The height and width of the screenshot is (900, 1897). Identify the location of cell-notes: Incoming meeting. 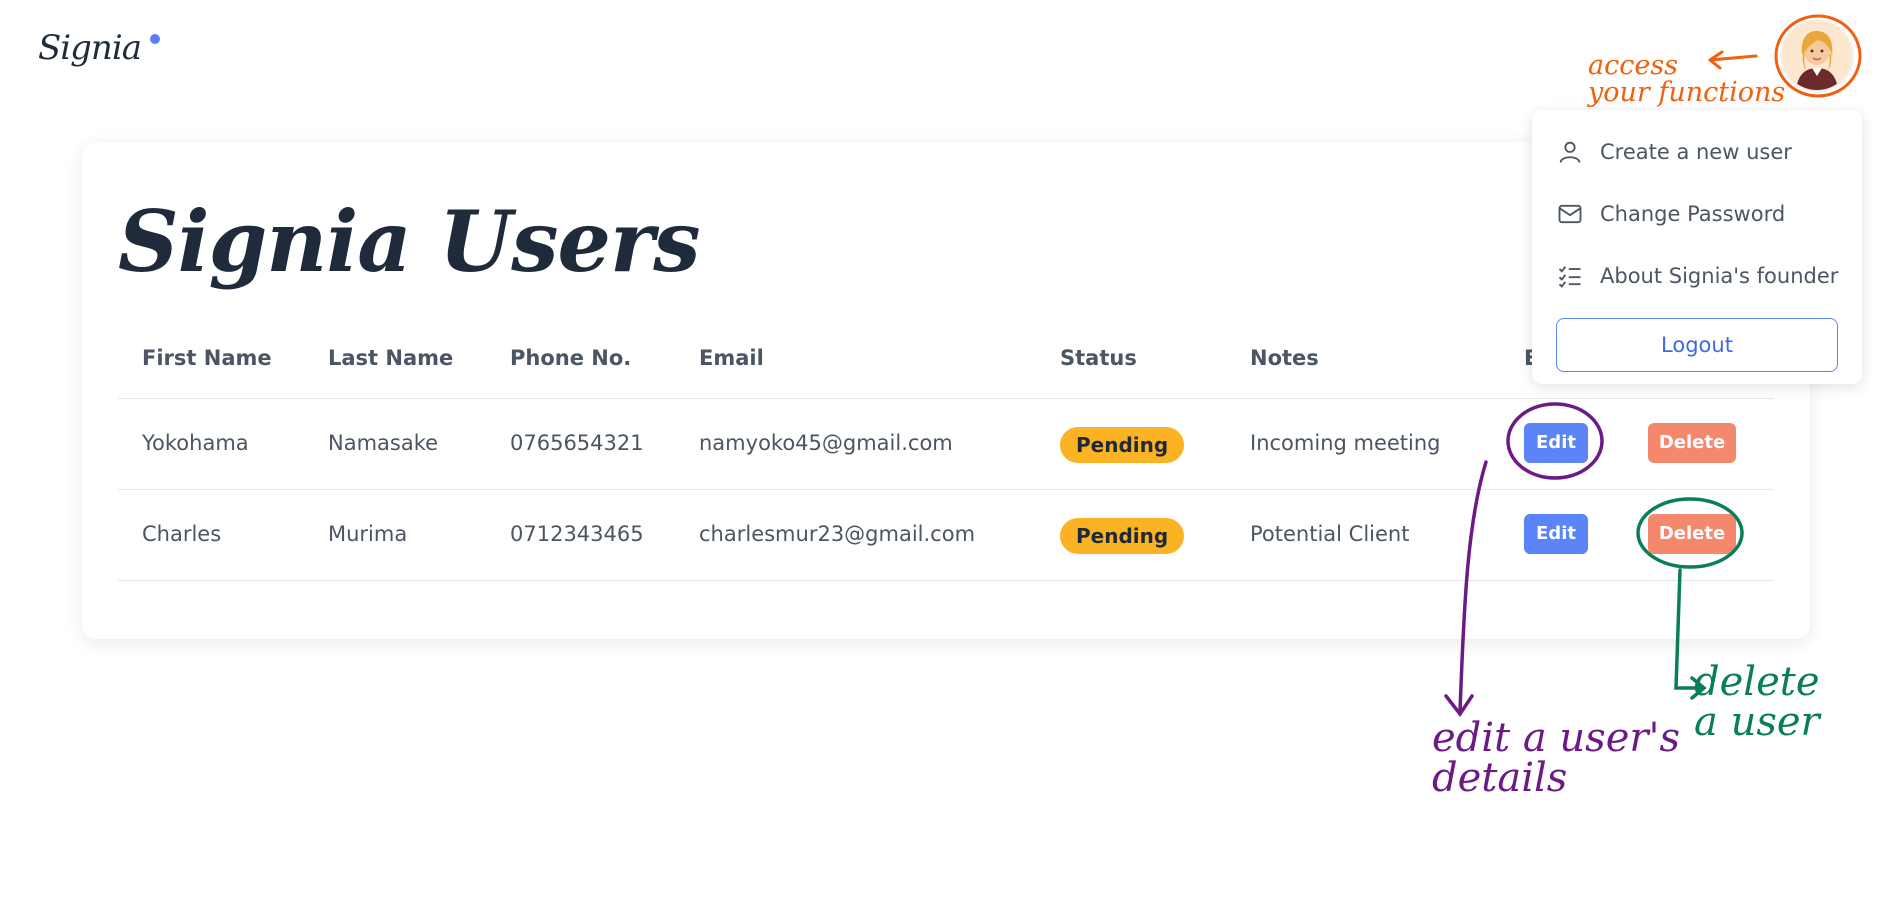
(1345, 443).